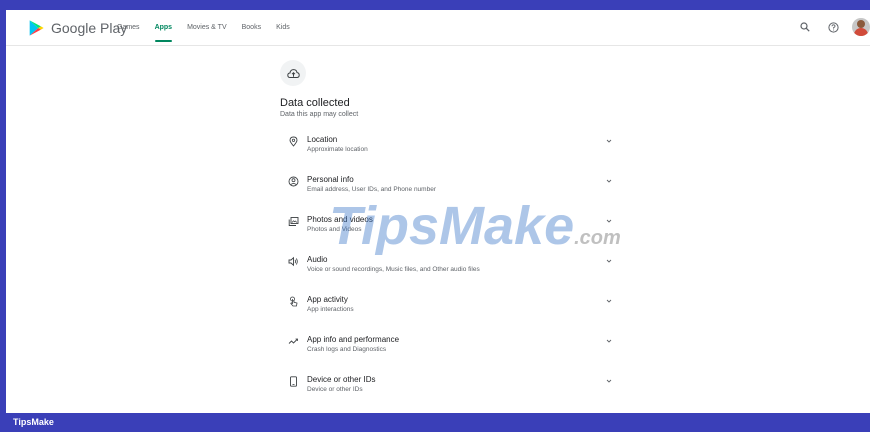 The width and height of the screenshot is (870, 432). I want to click on performance-icon, so click(293, 341).